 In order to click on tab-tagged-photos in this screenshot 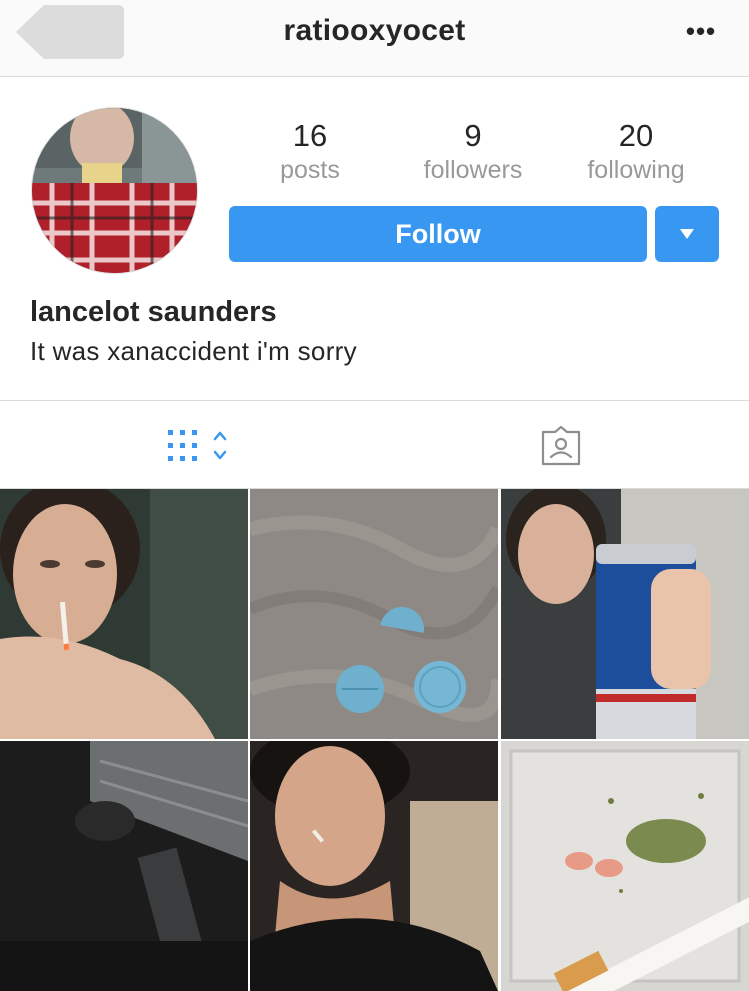, I will do `click(561, 445)`.